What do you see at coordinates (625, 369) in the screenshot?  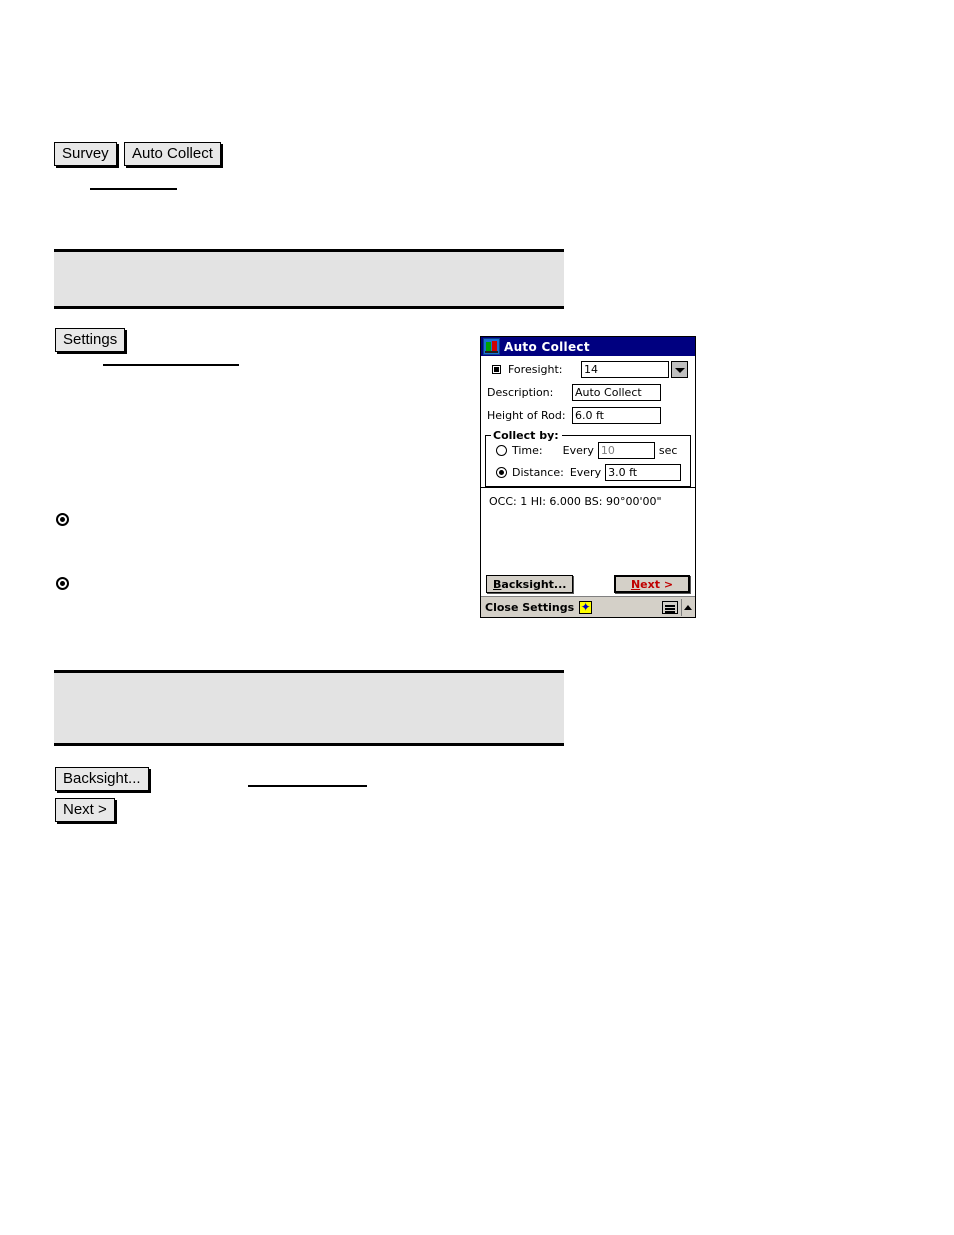 I see `foresight-input: 14` at bounding box center [625, 369].